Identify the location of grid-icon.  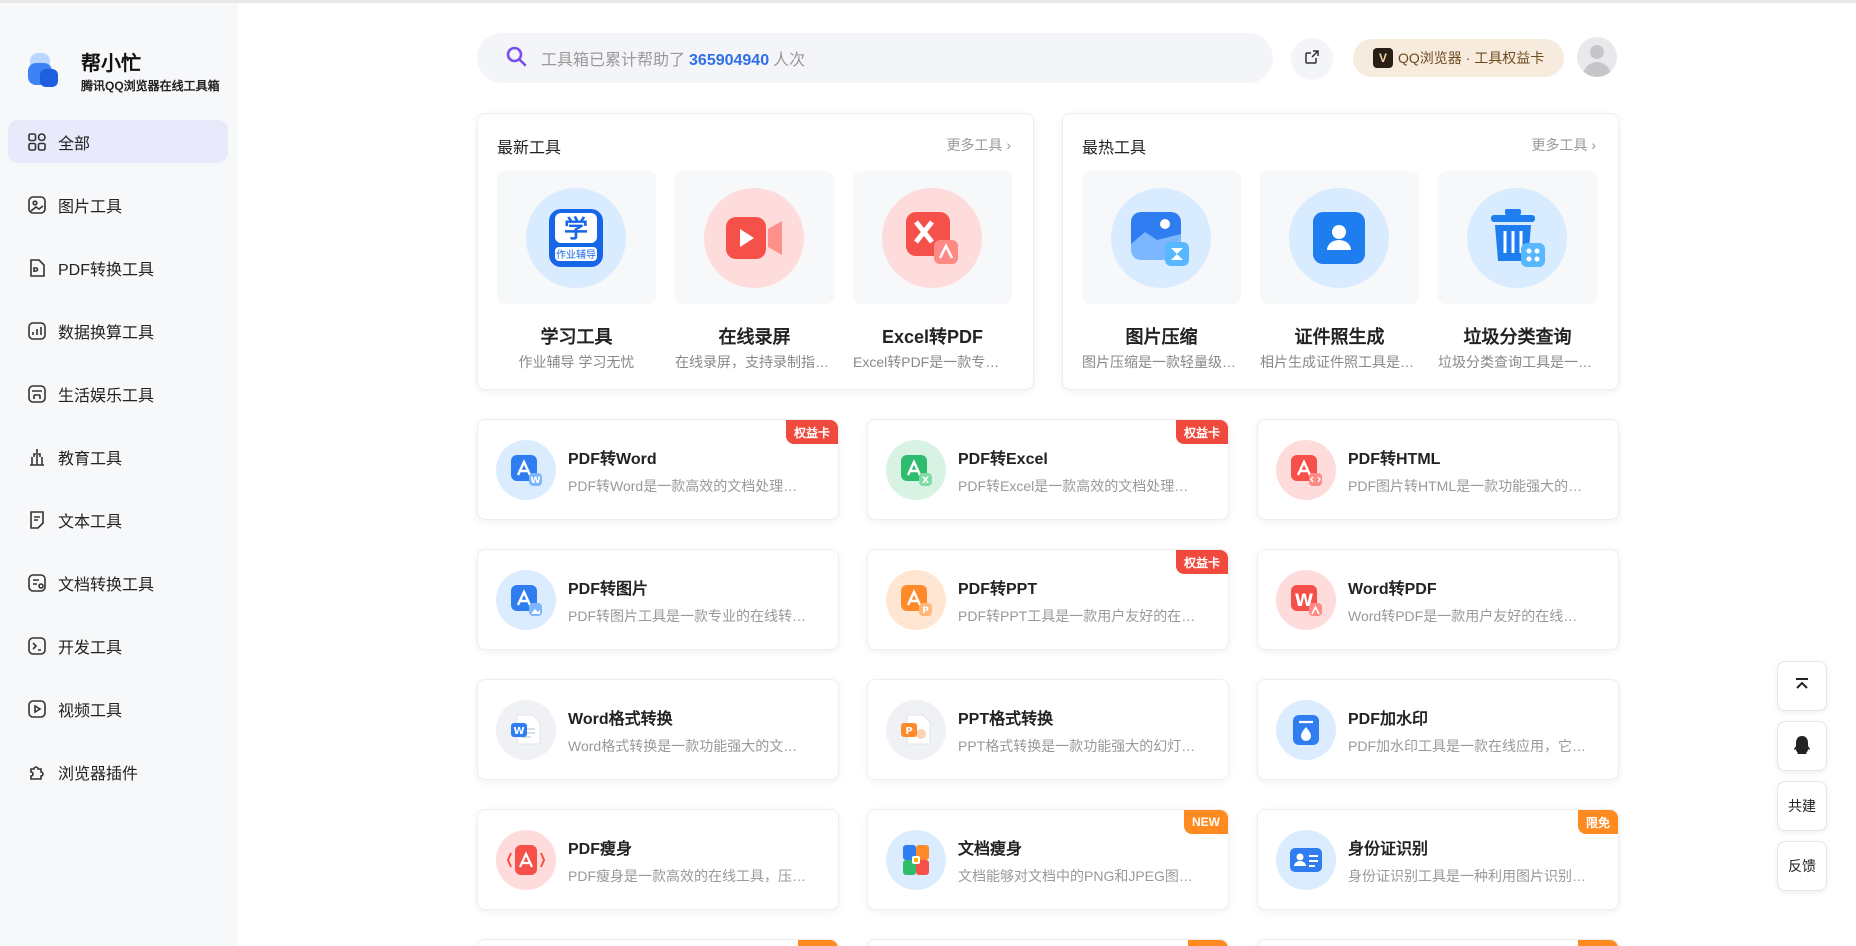
(37, 141).